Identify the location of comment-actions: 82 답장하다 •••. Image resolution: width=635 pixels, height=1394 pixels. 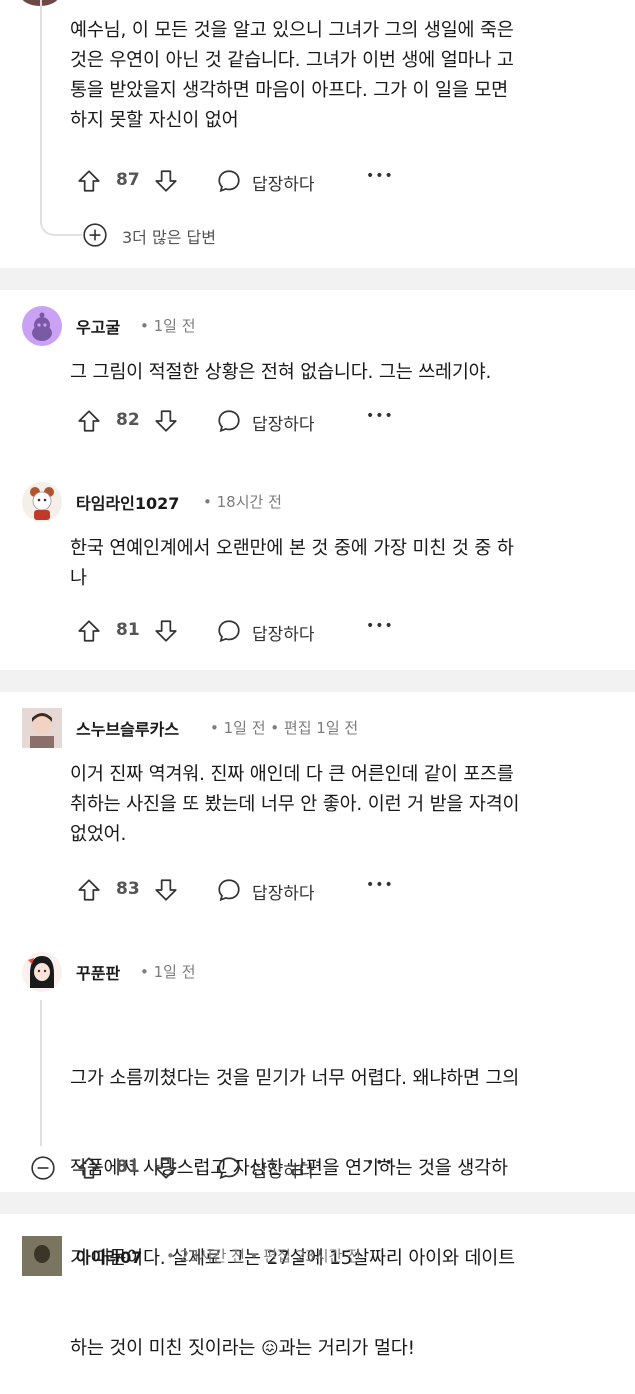
(317, 421).